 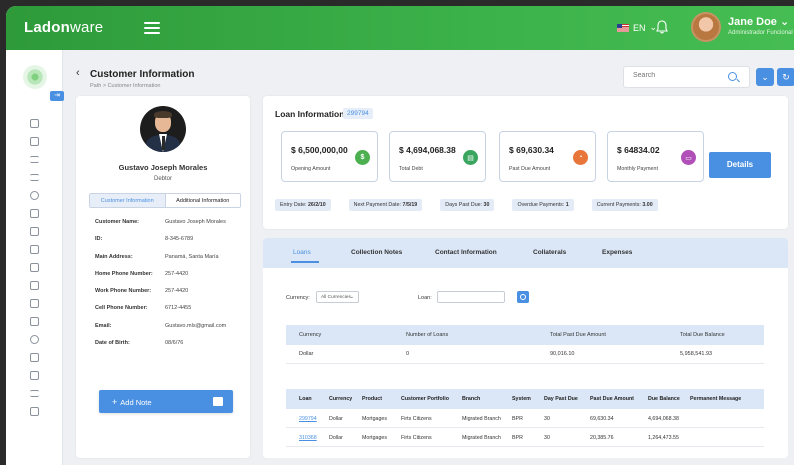 I want to click on add-note-button: + Add Note, so click(x=166, y=401).